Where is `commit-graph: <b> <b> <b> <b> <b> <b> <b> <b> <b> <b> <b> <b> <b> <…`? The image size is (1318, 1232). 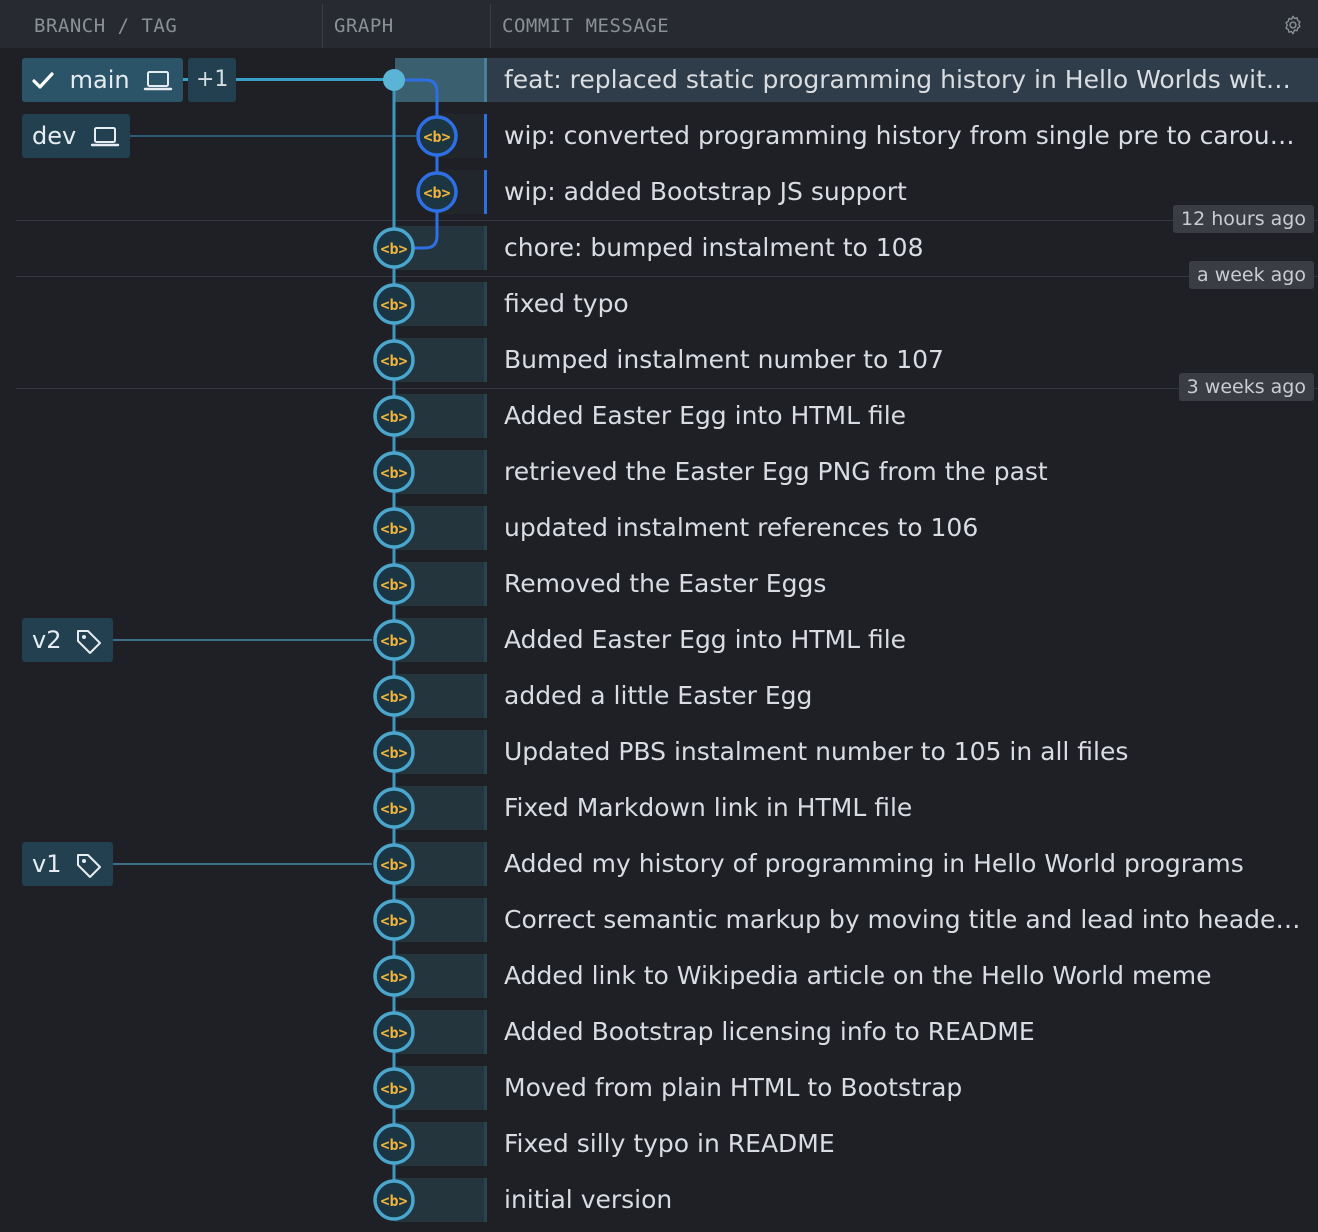
commit-graph: <b> <b> <b> <b> <b> <b> <b> <b> <b> <b> <b> <b> <b> <… is located at coordinates (415, 645).